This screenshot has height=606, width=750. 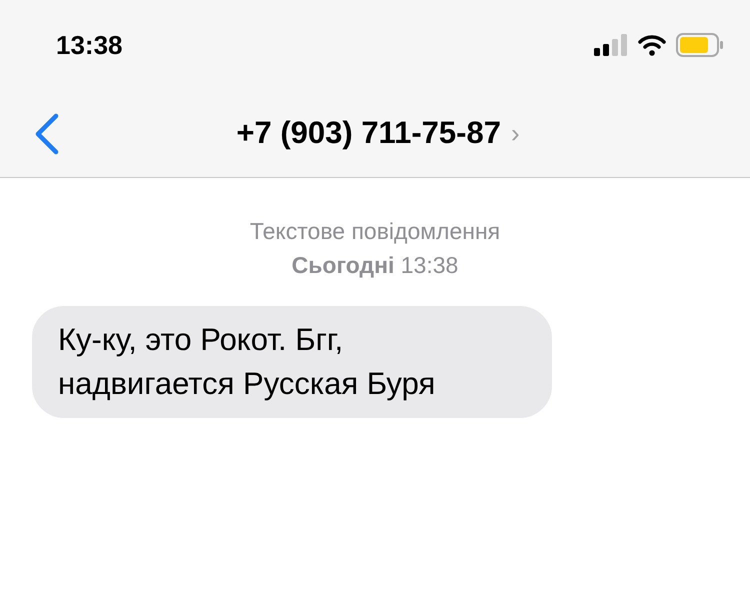 What do you see at coordinates (292, 362) in the screenshot?
I see `message-bubble: Ку-ку, это Рокот. Бгг, надвигается Русская Буря` at bounding box center [292, 362].